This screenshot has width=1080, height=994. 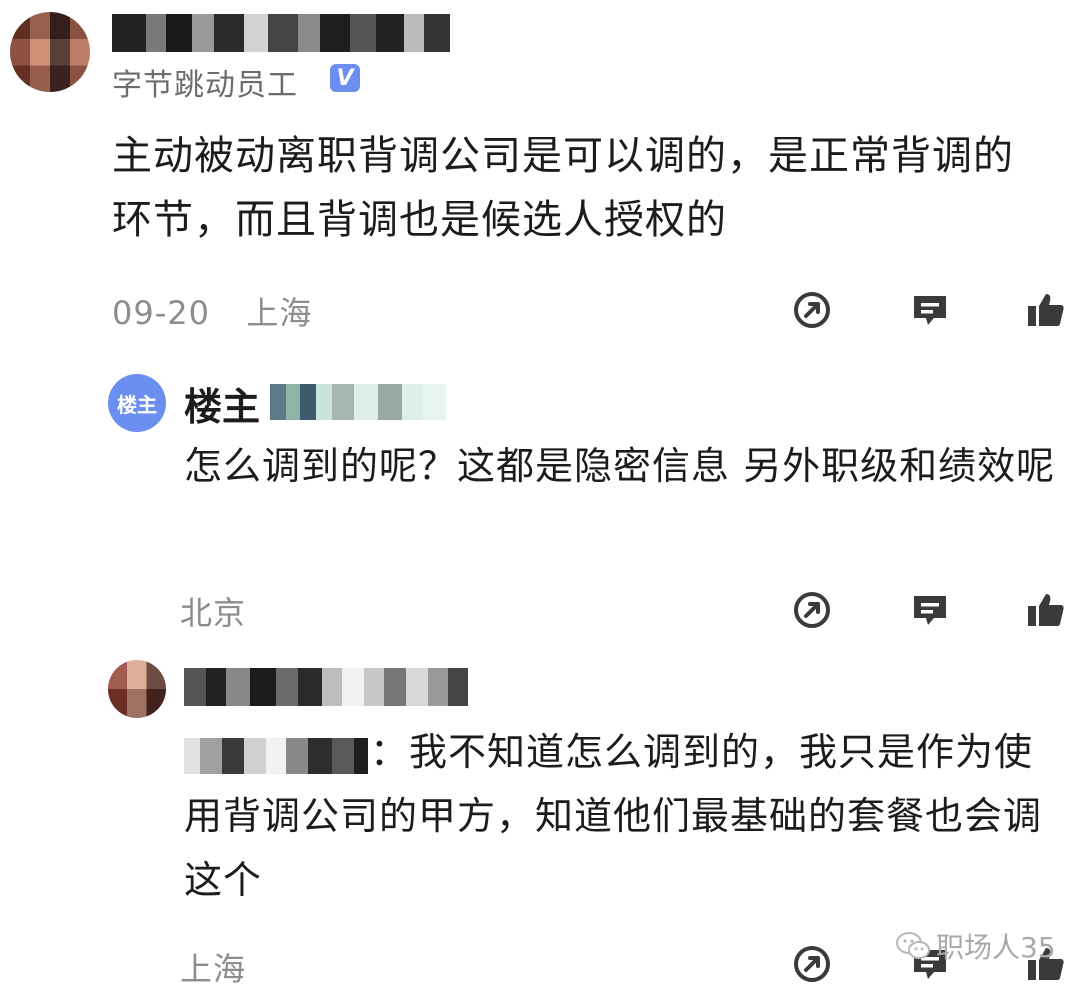 I want to click on comment-location: 上海, so click(x=279, y=313).